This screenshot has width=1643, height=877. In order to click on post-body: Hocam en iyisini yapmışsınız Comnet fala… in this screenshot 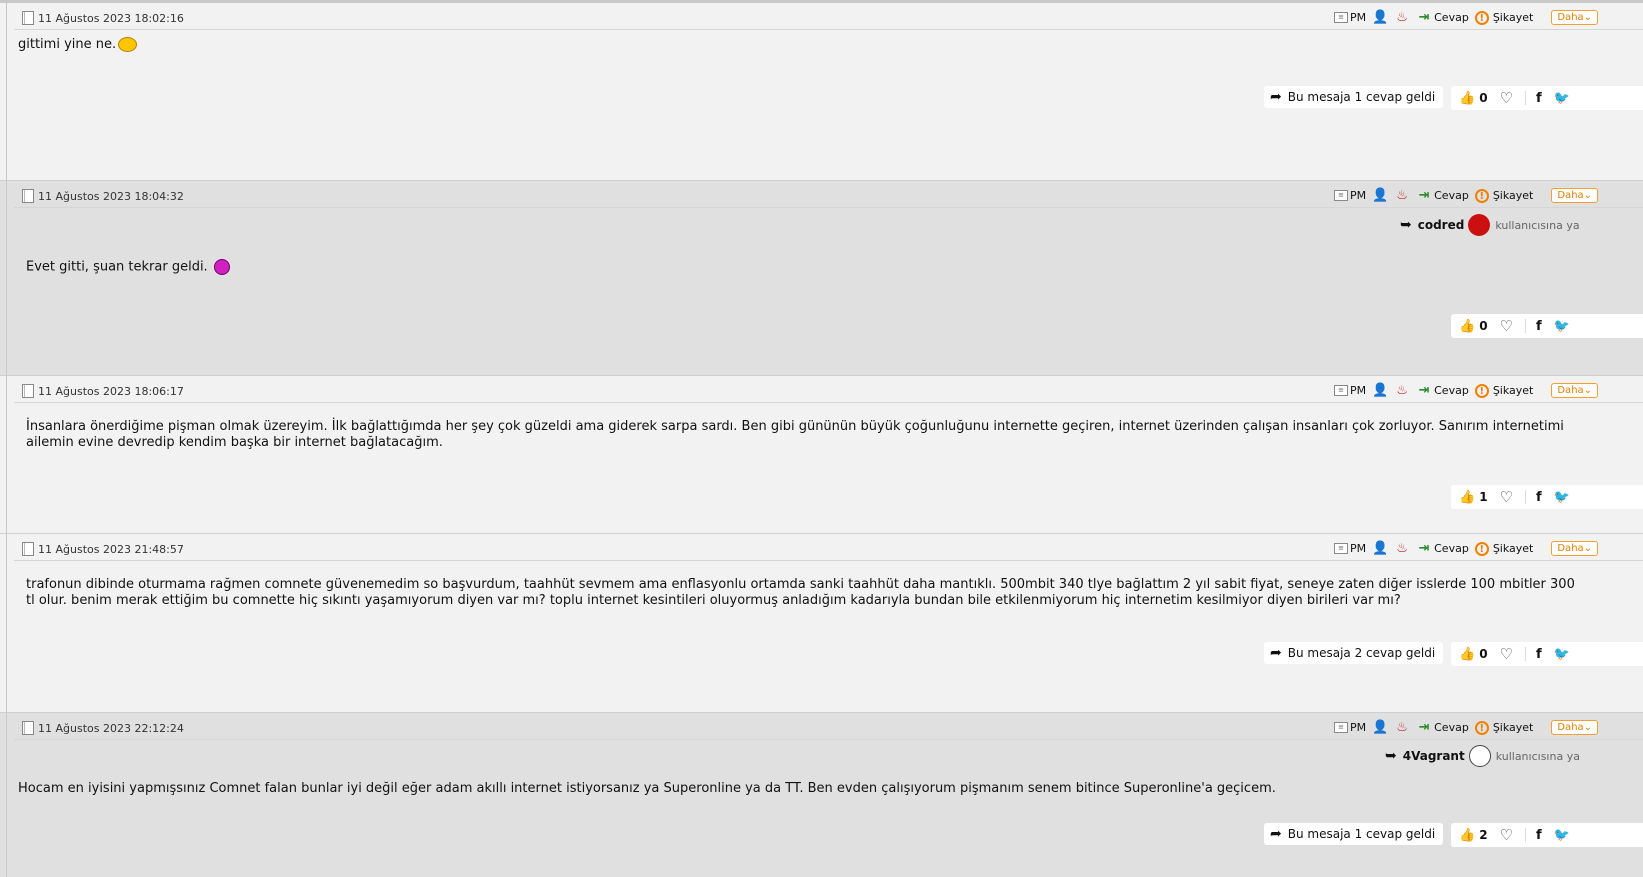, I will do `click(647, 788)`.